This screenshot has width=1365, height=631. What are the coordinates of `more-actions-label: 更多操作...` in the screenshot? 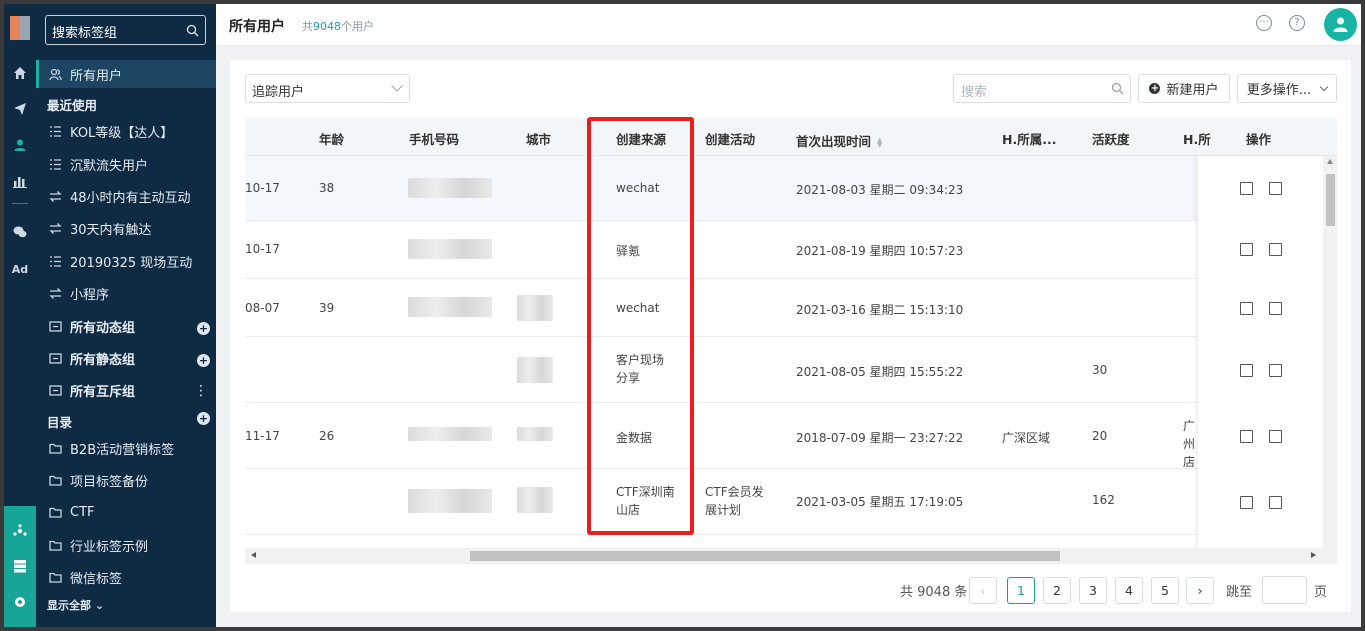 It's located at (1279, 90).